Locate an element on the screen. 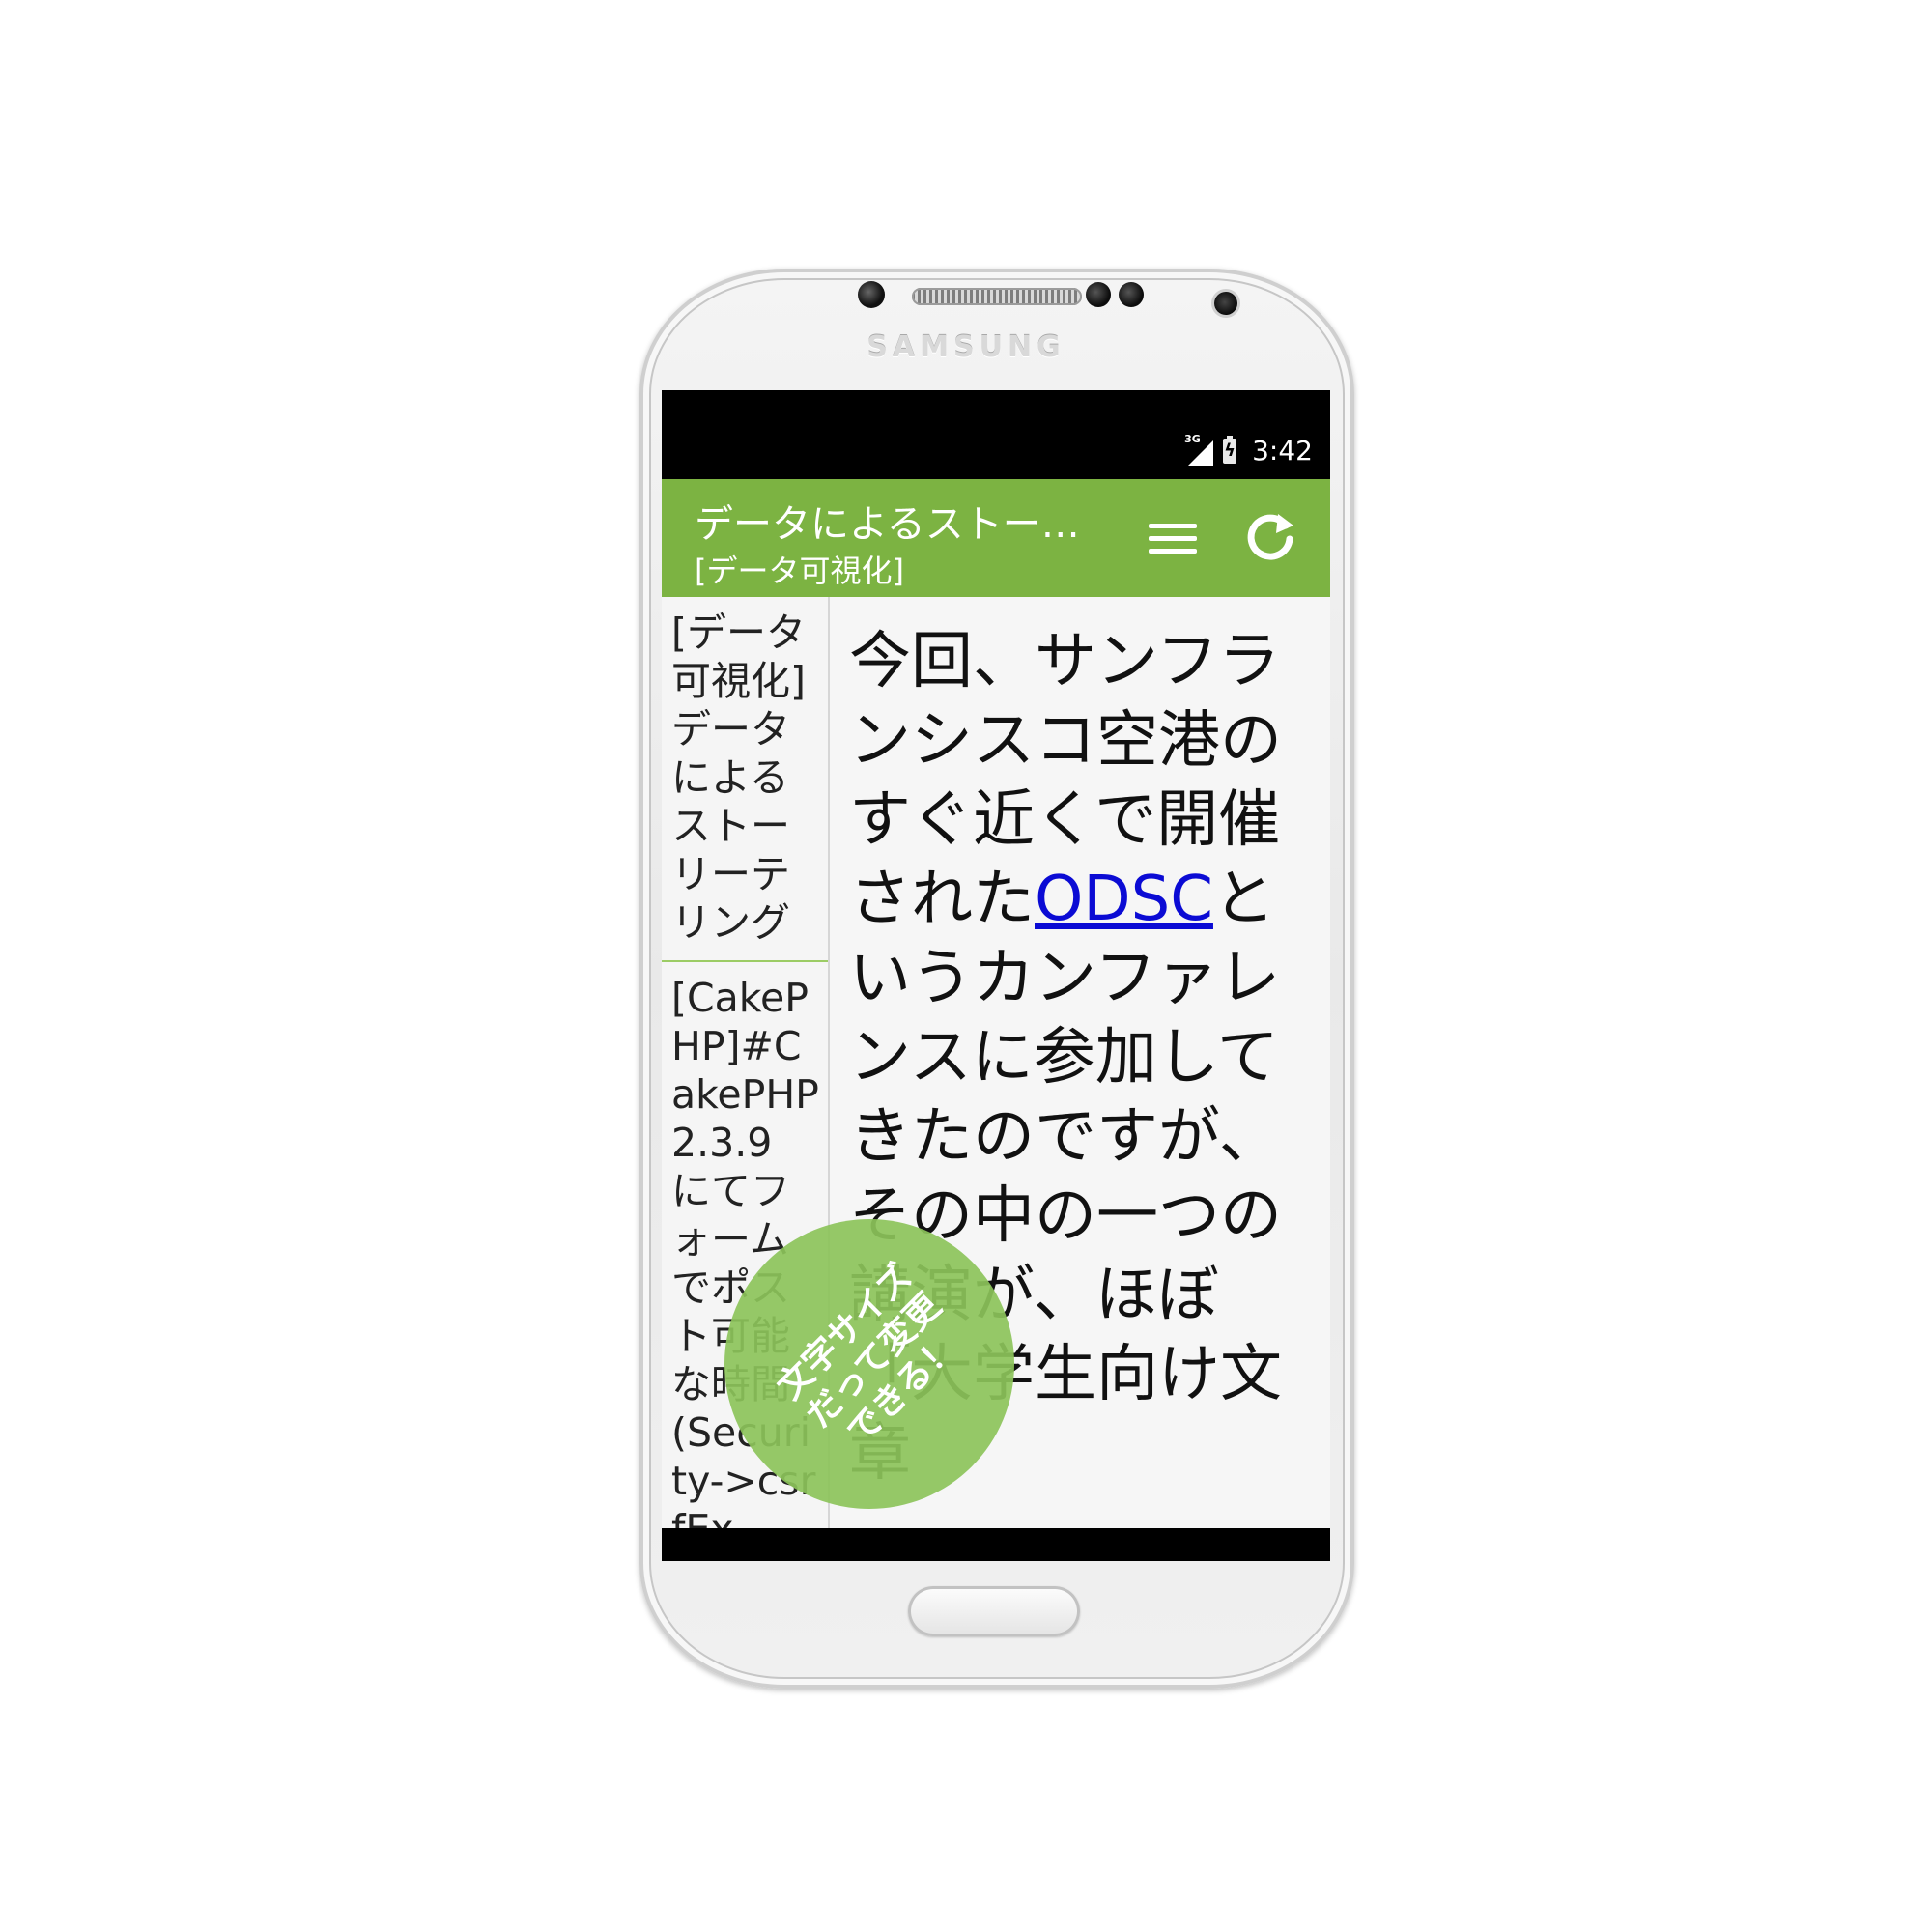 The width and height of the screenshot is (1932, 1932). article-list-item-label: [データ可視化]データによるストーリーテリング is located at coordinates (738, 778).